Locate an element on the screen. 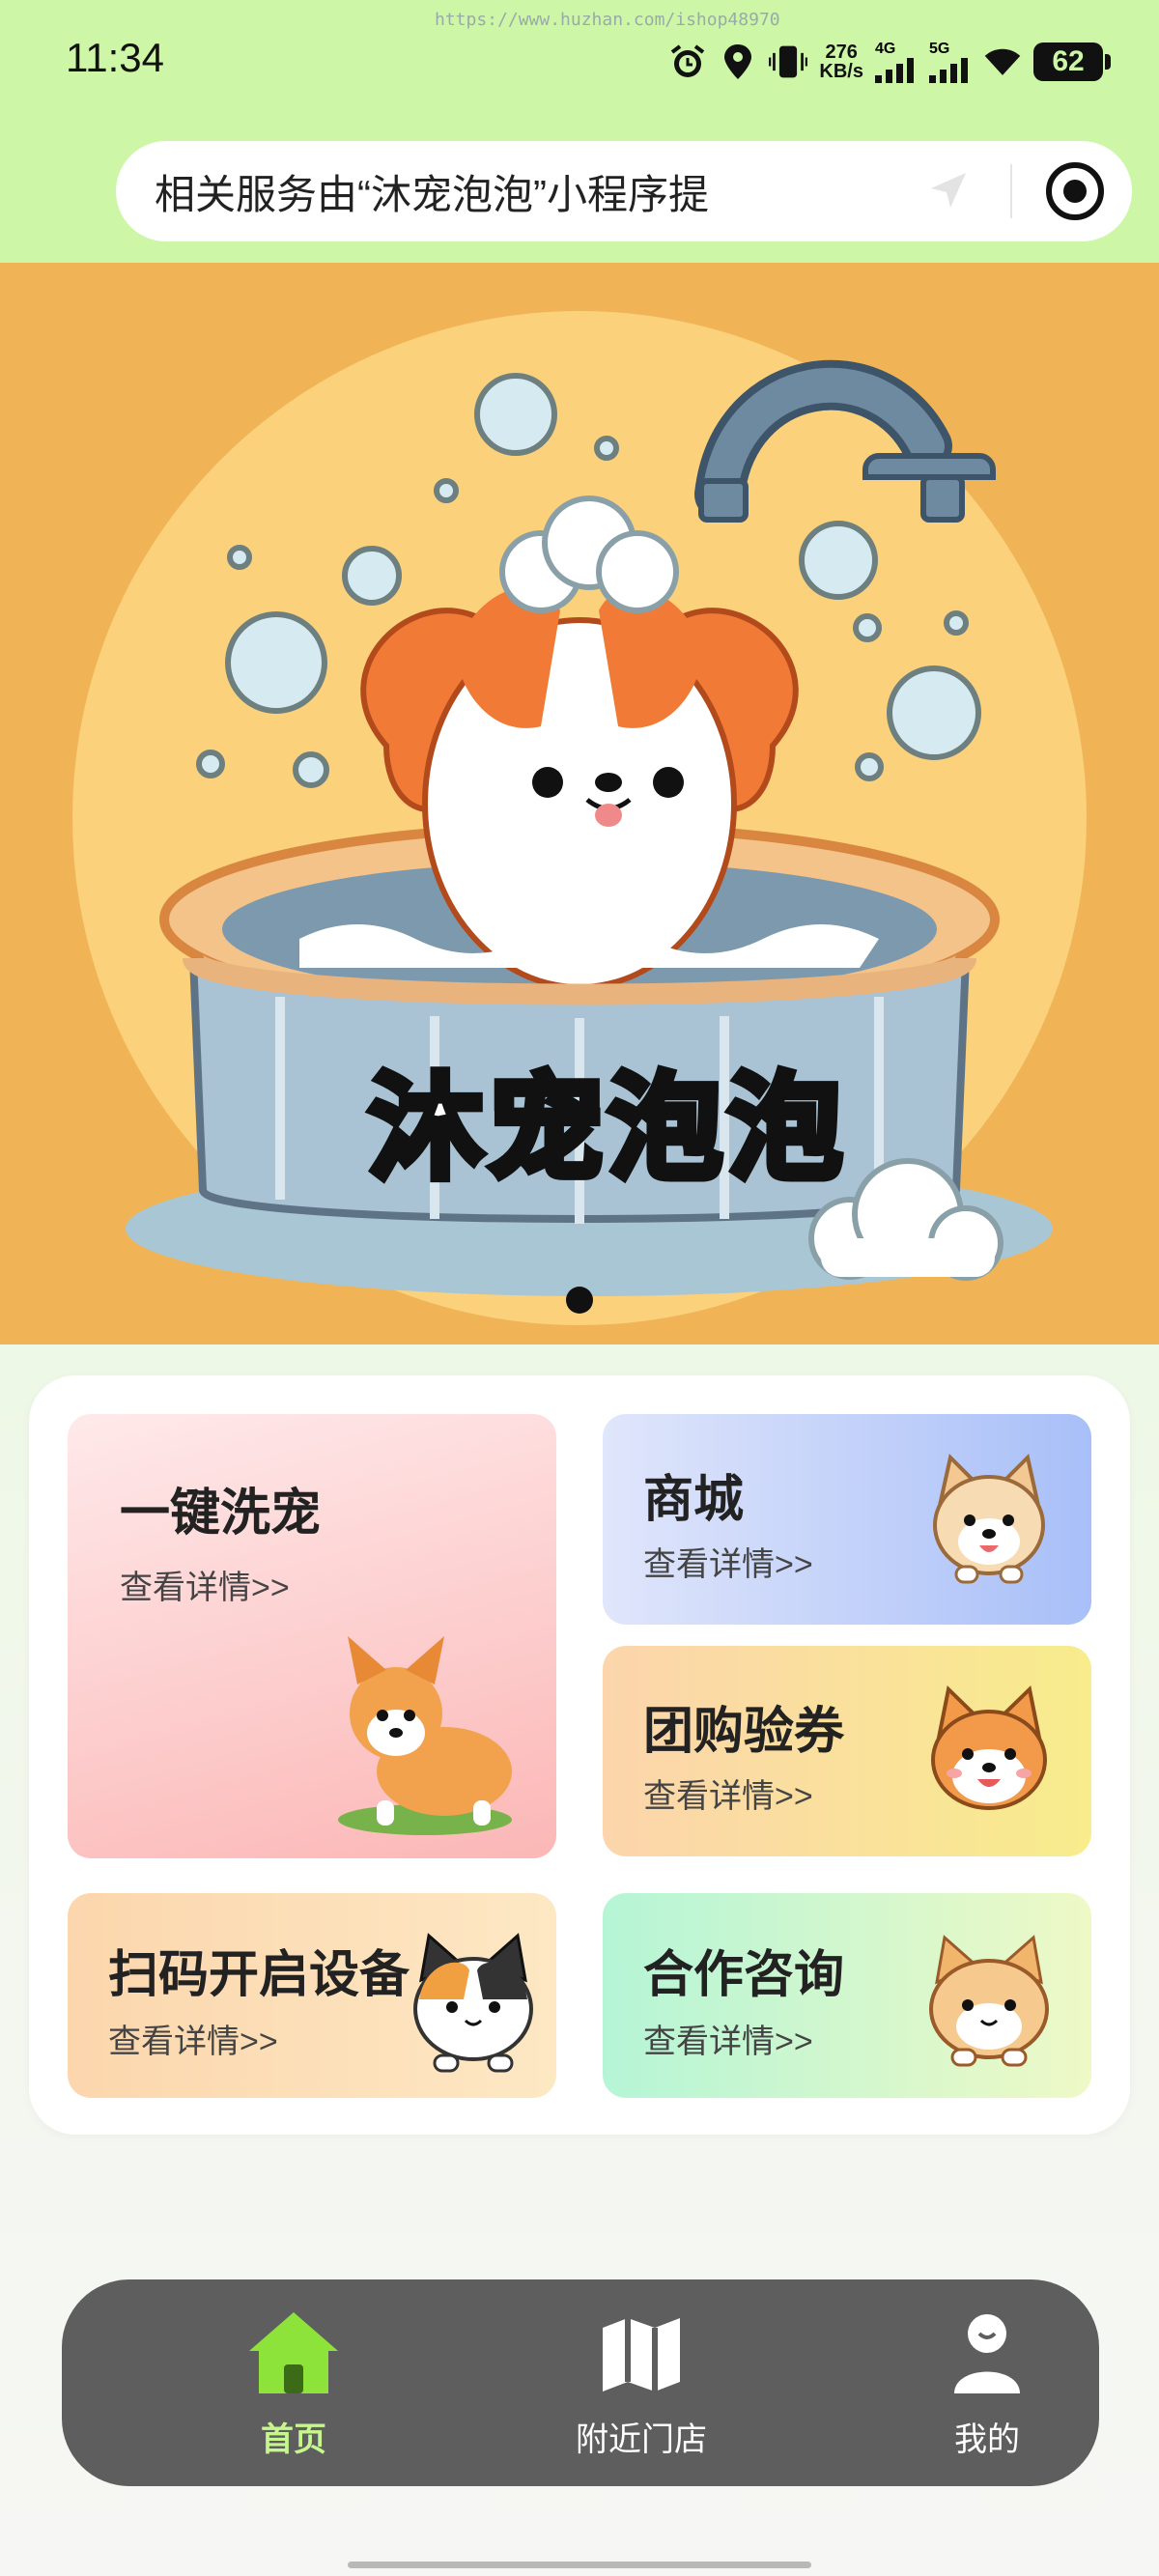 This screenshot has height=2576, width=1159. alarm-icon is located at coordinates (687, 61).